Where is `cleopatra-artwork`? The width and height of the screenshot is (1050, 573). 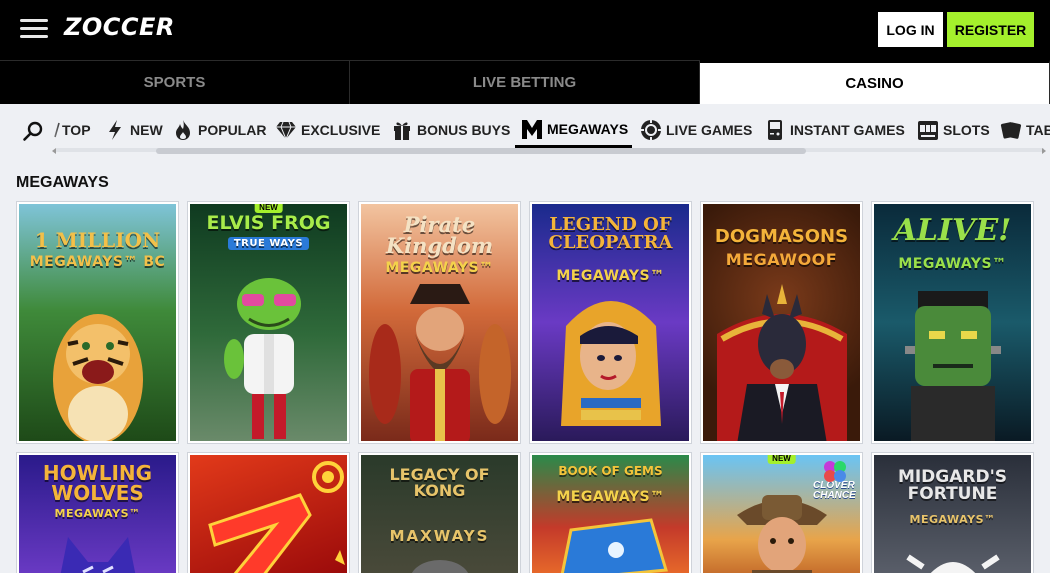
cleopatra-artwork is located at coordinates (610, 363).